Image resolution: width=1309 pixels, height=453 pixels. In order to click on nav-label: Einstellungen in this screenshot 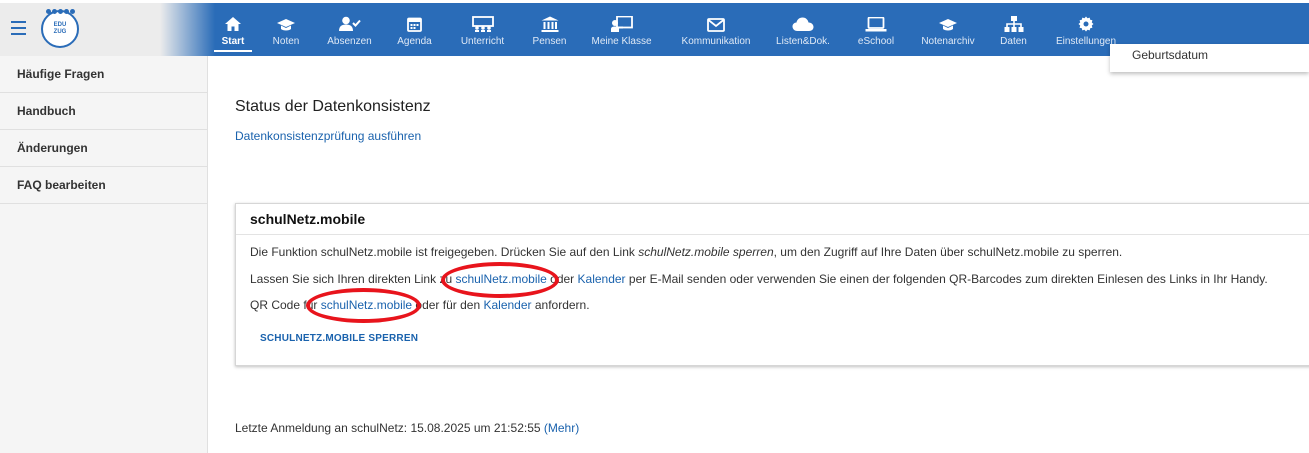, I will do `click(1086, 41)`.